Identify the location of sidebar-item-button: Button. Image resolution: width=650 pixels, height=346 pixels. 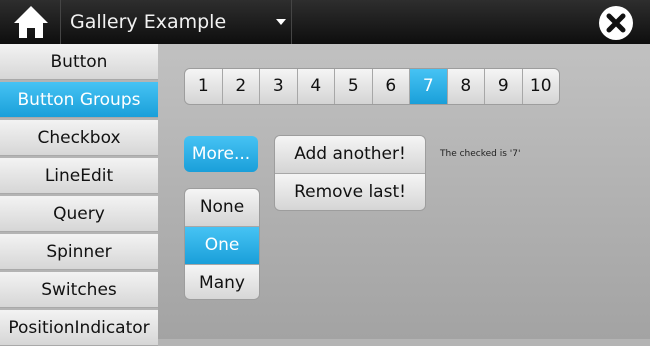
(79, 62).